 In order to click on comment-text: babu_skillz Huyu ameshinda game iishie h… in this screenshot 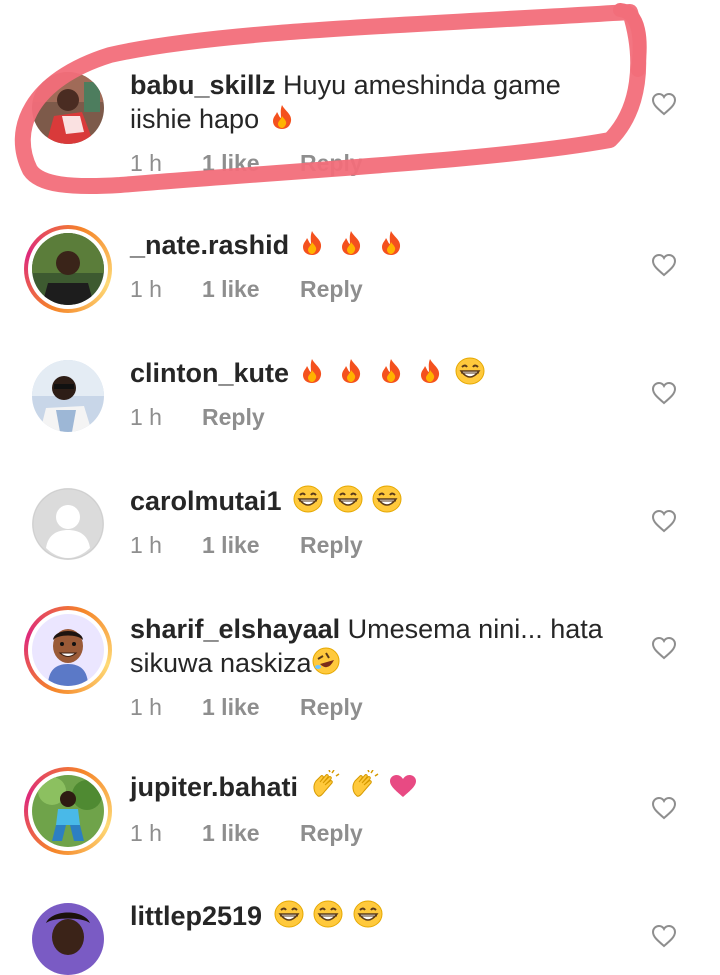, I will do `click(370, 103)`.